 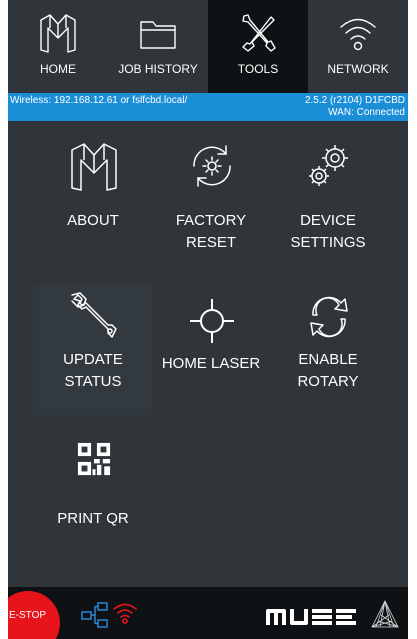 I want to click on firmware-version: 2.5.2 (r2104) D1FCBD, so click(x=354, y=100).